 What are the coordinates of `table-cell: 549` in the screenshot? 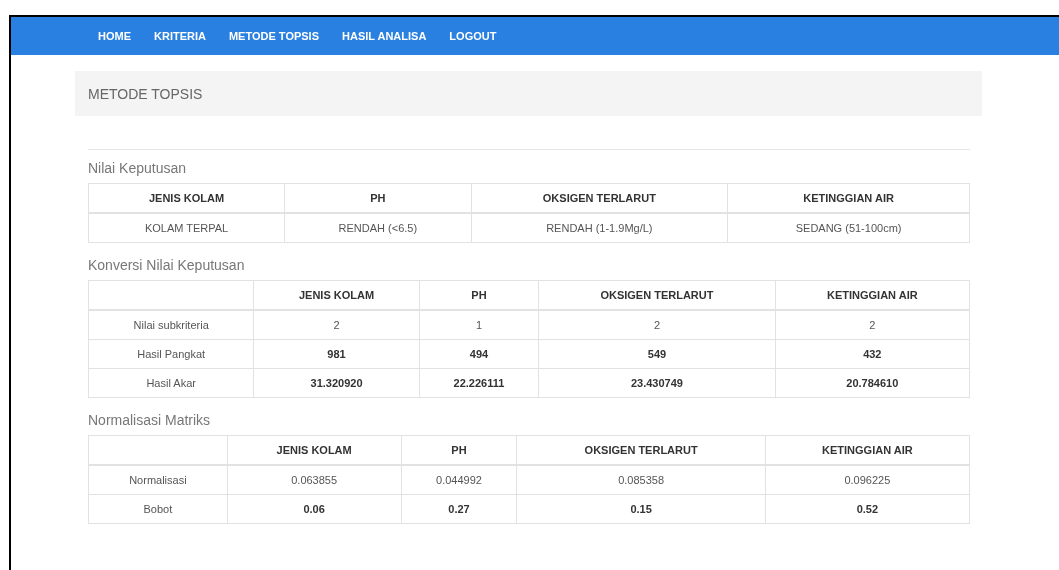 It's located at (657, 354).